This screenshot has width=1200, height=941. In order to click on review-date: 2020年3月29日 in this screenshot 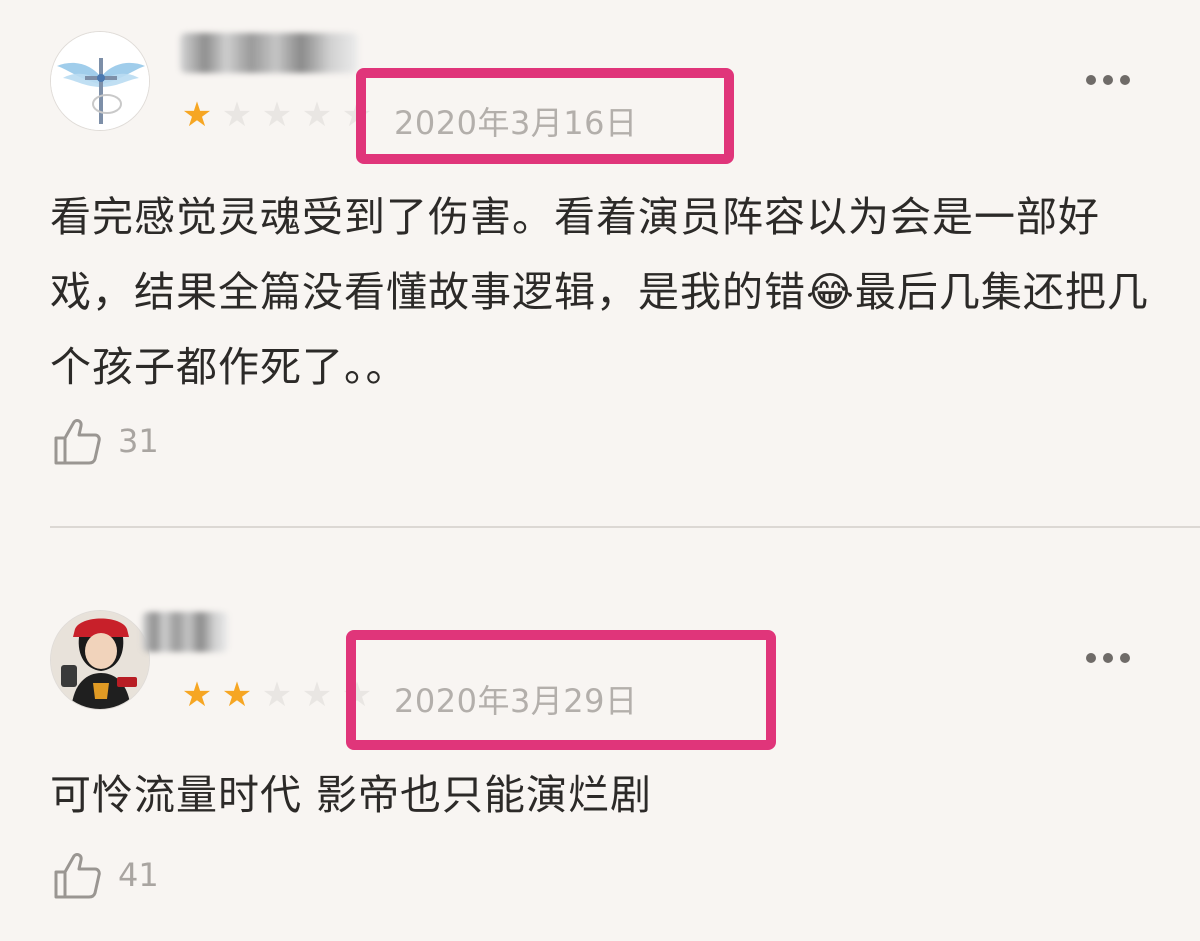, I will do `click(516, 701)`.